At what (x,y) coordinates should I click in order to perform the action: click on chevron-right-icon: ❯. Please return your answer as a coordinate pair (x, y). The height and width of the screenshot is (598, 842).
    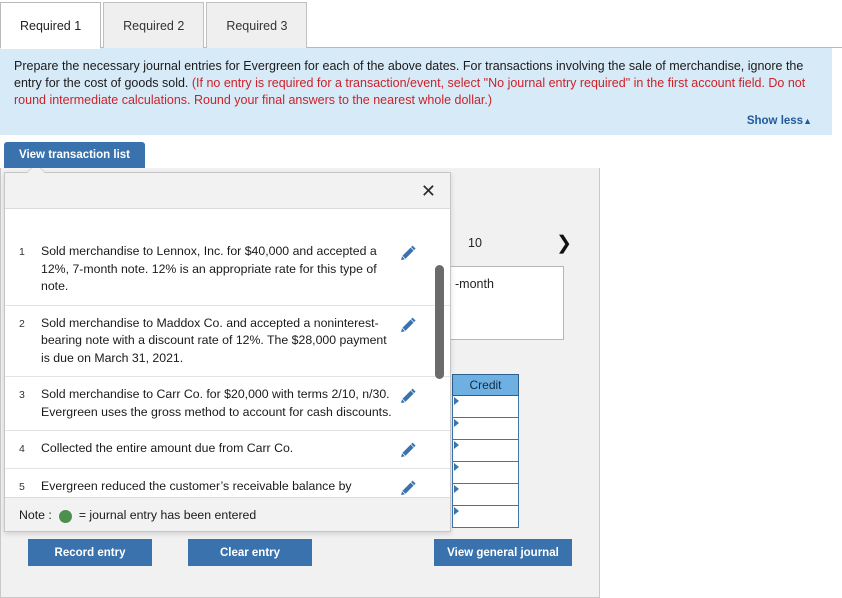
    Looking at the image, I should click on (564, 243).